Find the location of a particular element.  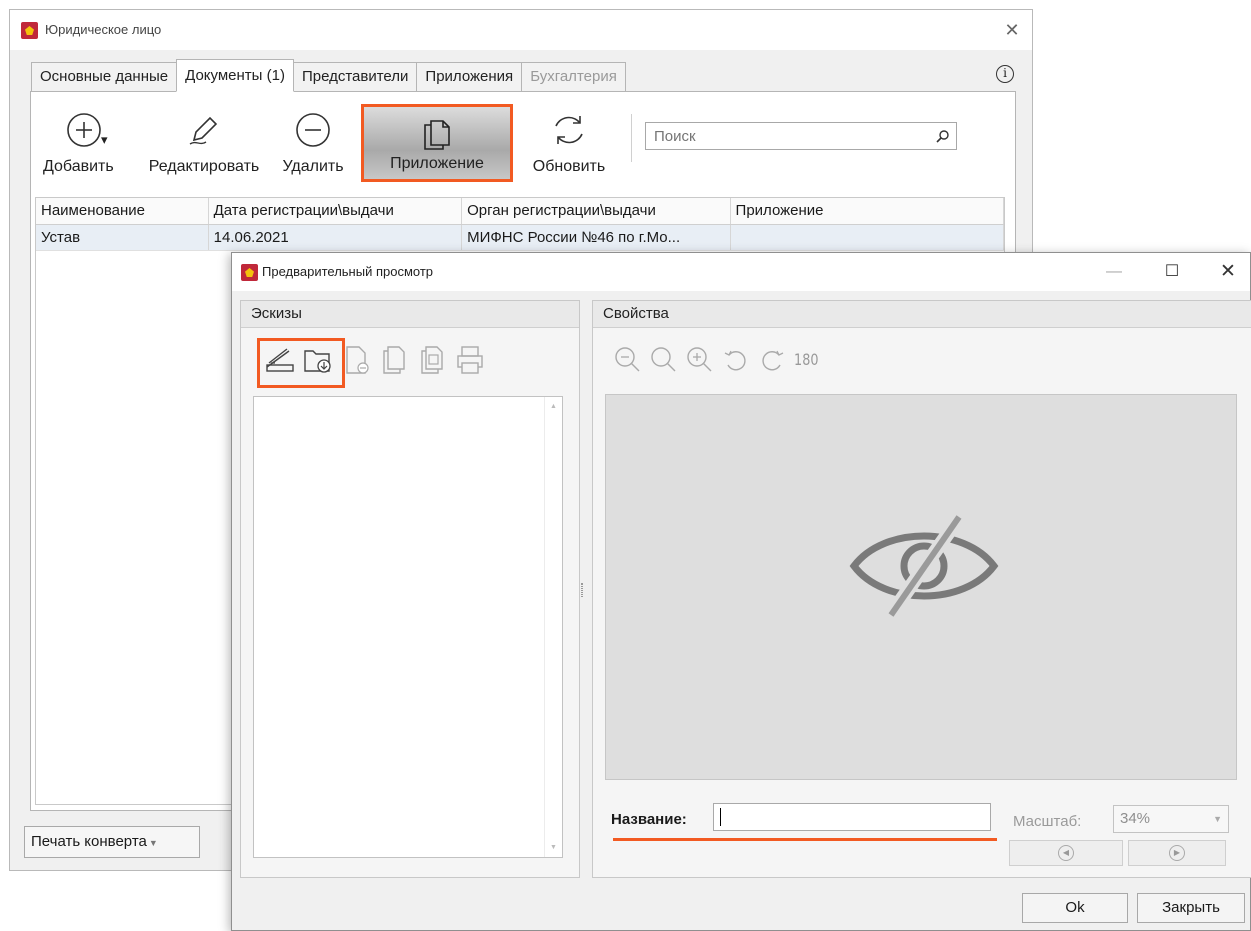

scan-import-highlight is located at coordinates (301, 363).